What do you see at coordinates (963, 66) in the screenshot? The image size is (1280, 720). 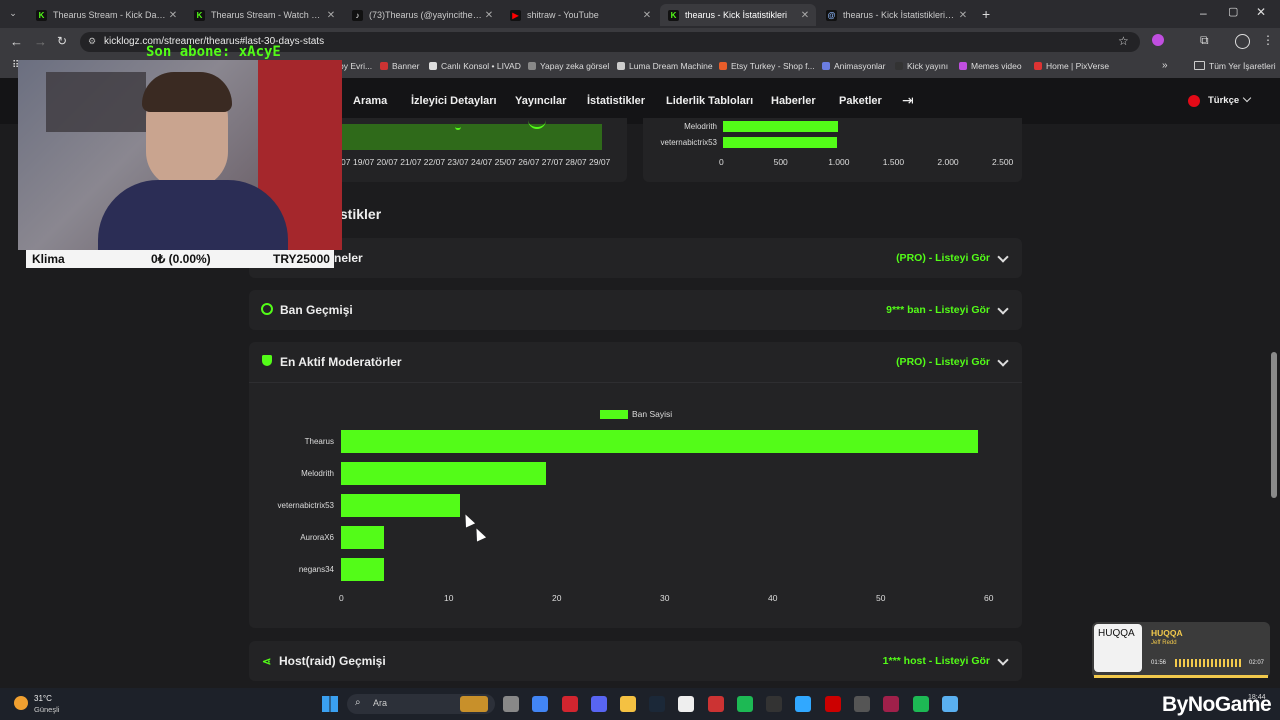 I see `bookmark-favicon-icon` at bounding box center [963, 66].